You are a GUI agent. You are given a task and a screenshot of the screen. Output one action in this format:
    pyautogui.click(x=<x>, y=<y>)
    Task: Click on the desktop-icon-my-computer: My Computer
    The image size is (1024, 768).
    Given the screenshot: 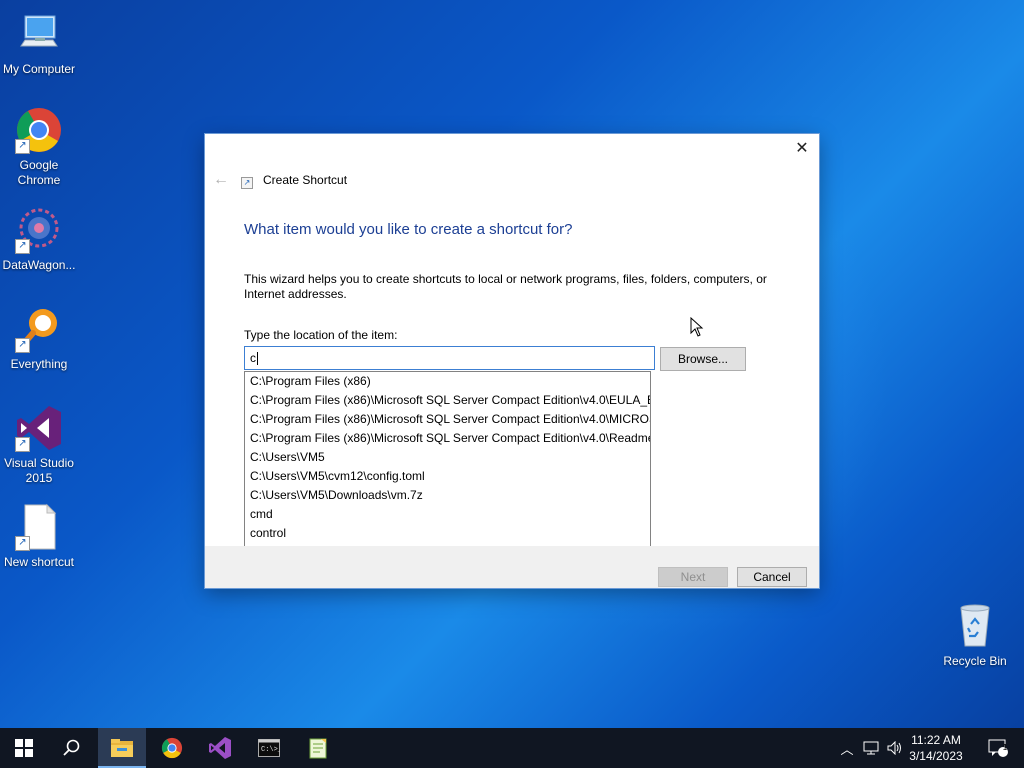 What is the action you would take?
    pyautogui.click(x=39, y=43)
    